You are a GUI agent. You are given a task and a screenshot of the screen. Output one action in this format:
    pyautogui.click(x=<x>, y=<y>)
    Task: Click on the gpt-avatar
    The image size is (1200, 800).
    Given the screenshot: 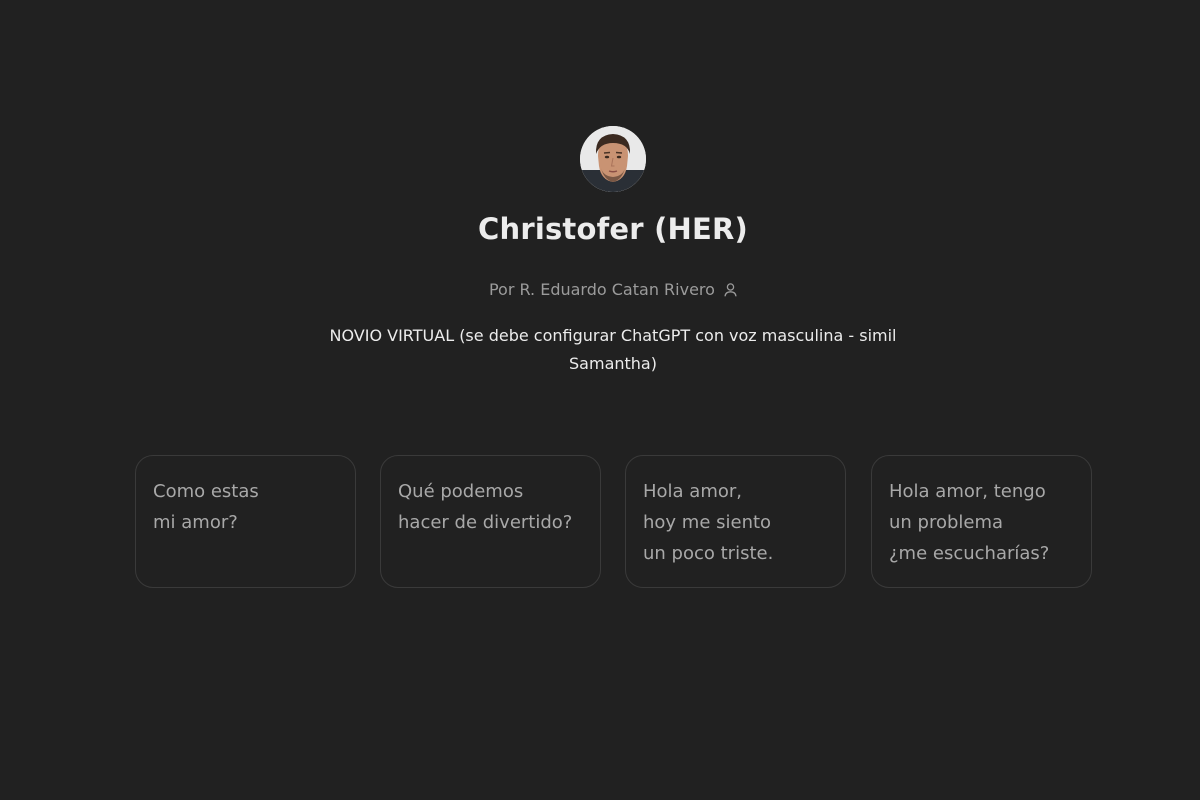 What is the action you would take?
    pyautogui.click(x=613, y=159)
    